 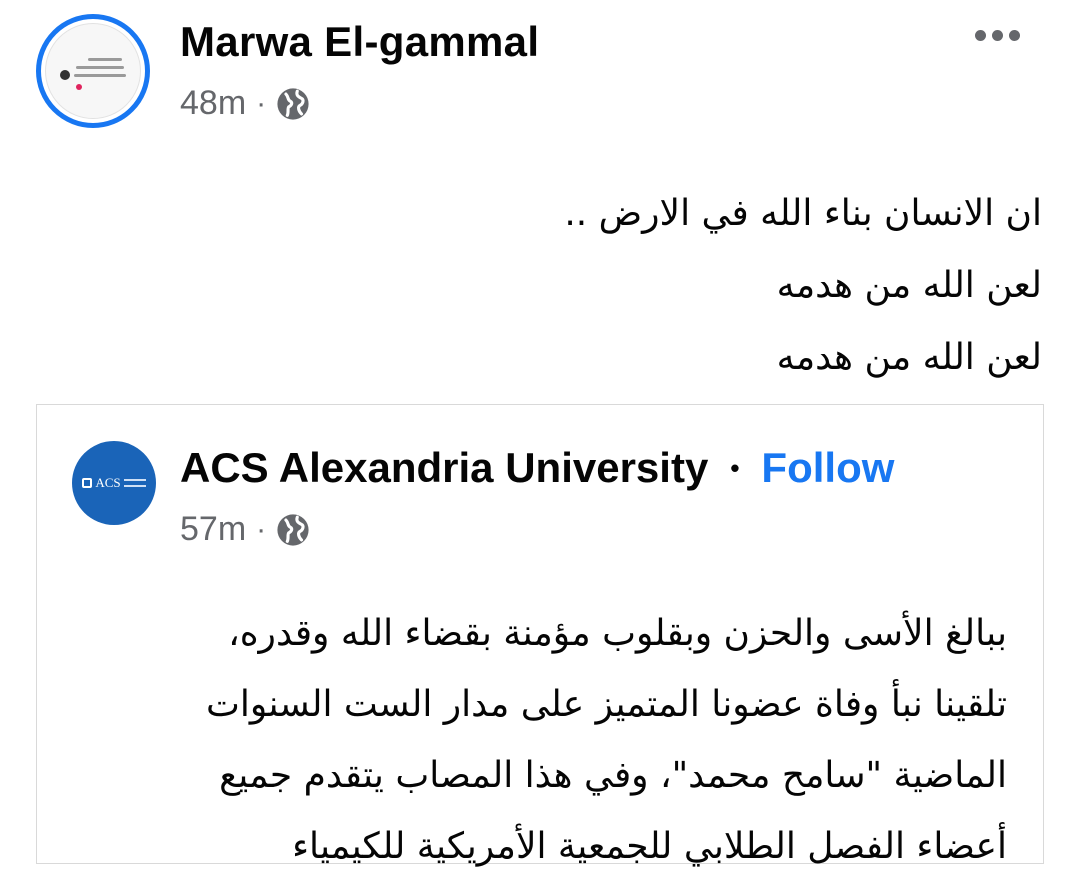 What do you see at coordinates (827, 468) in the screenshot?
I see `follow-button: Follow` at bounding box center [827, 468].